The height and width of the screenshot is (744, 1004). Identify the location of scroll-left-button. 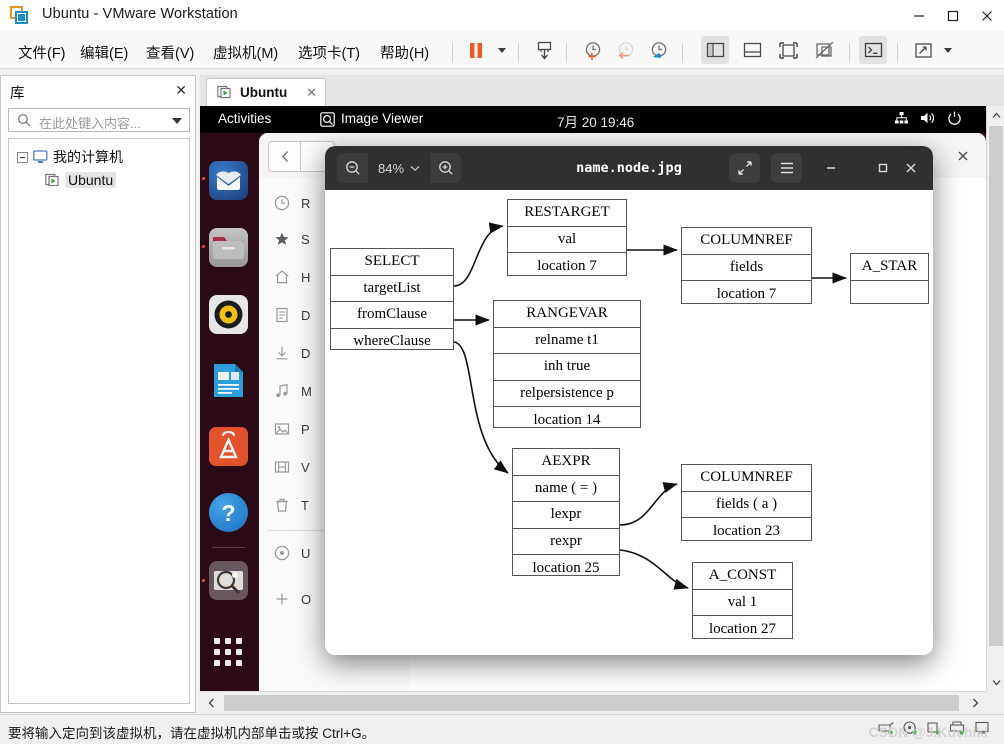
(211, 703).